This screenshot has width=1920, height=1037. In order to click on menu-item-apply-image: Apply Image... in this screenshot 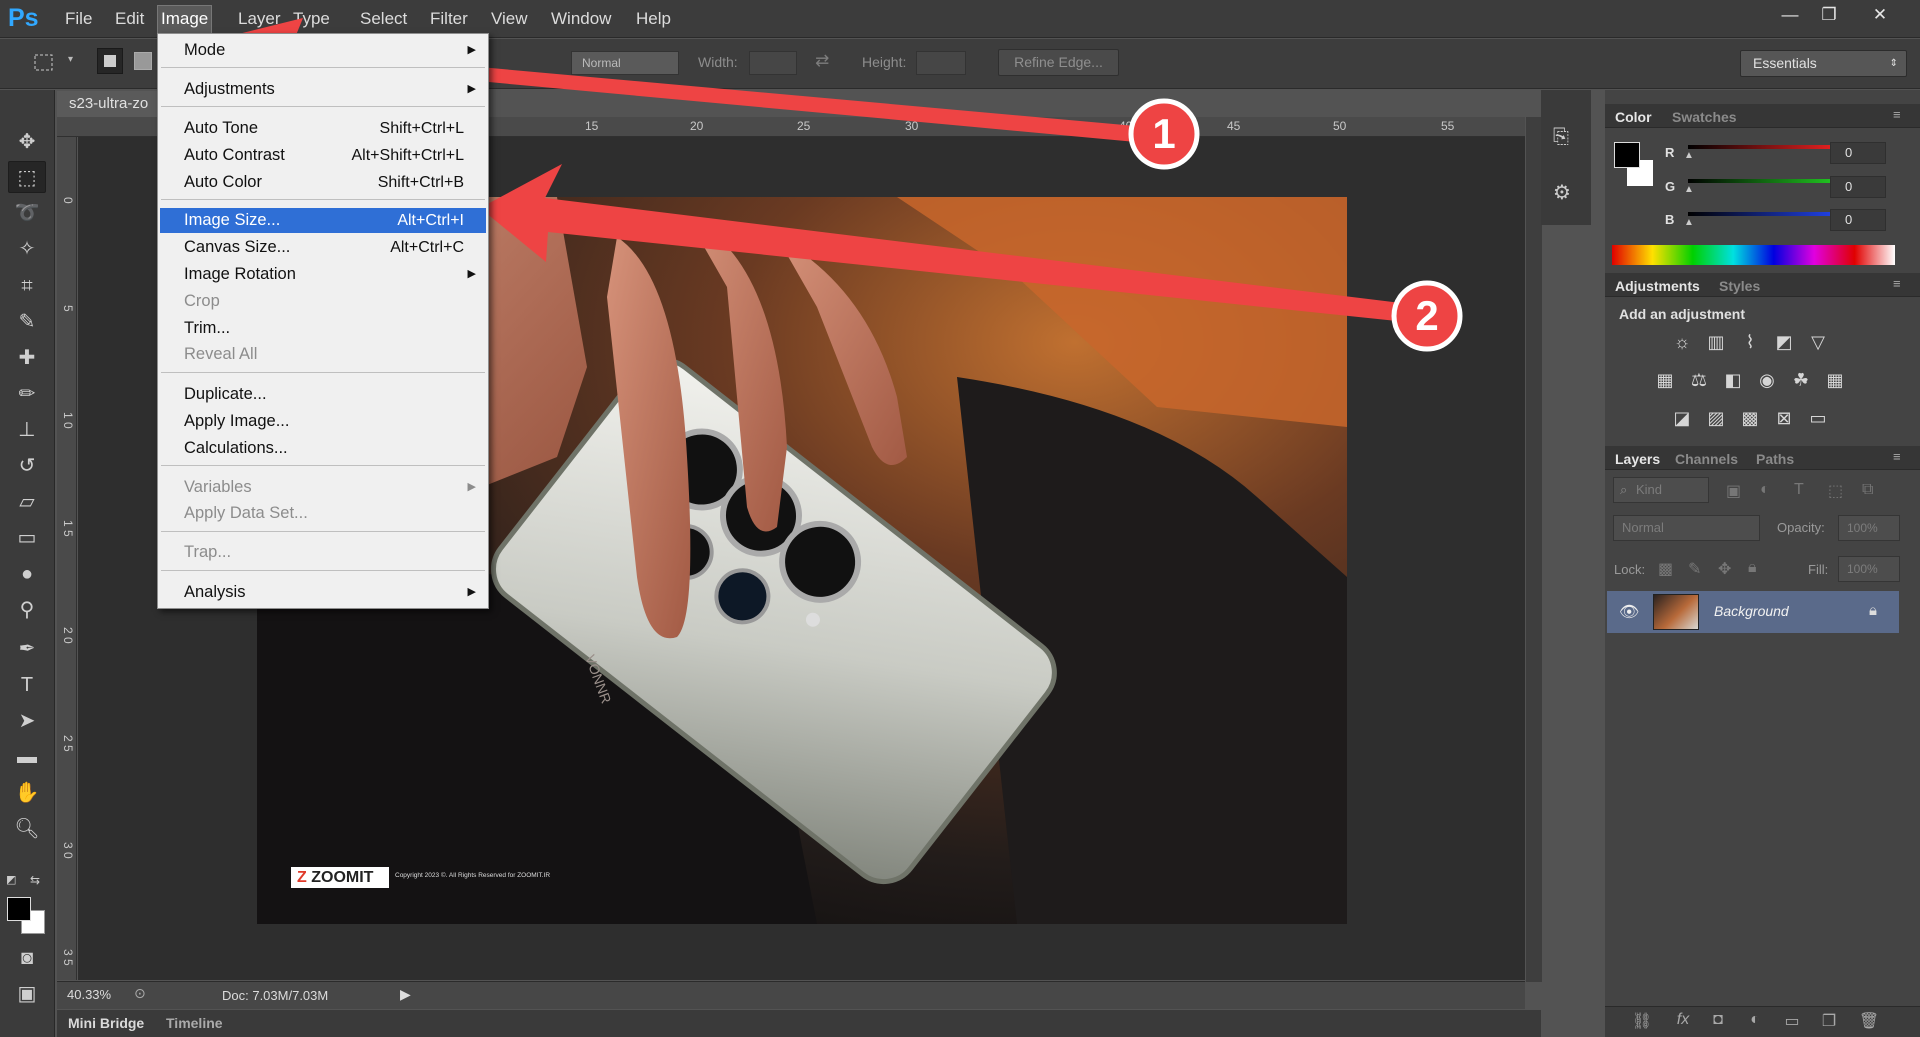, I will do `click(323, 421)`.